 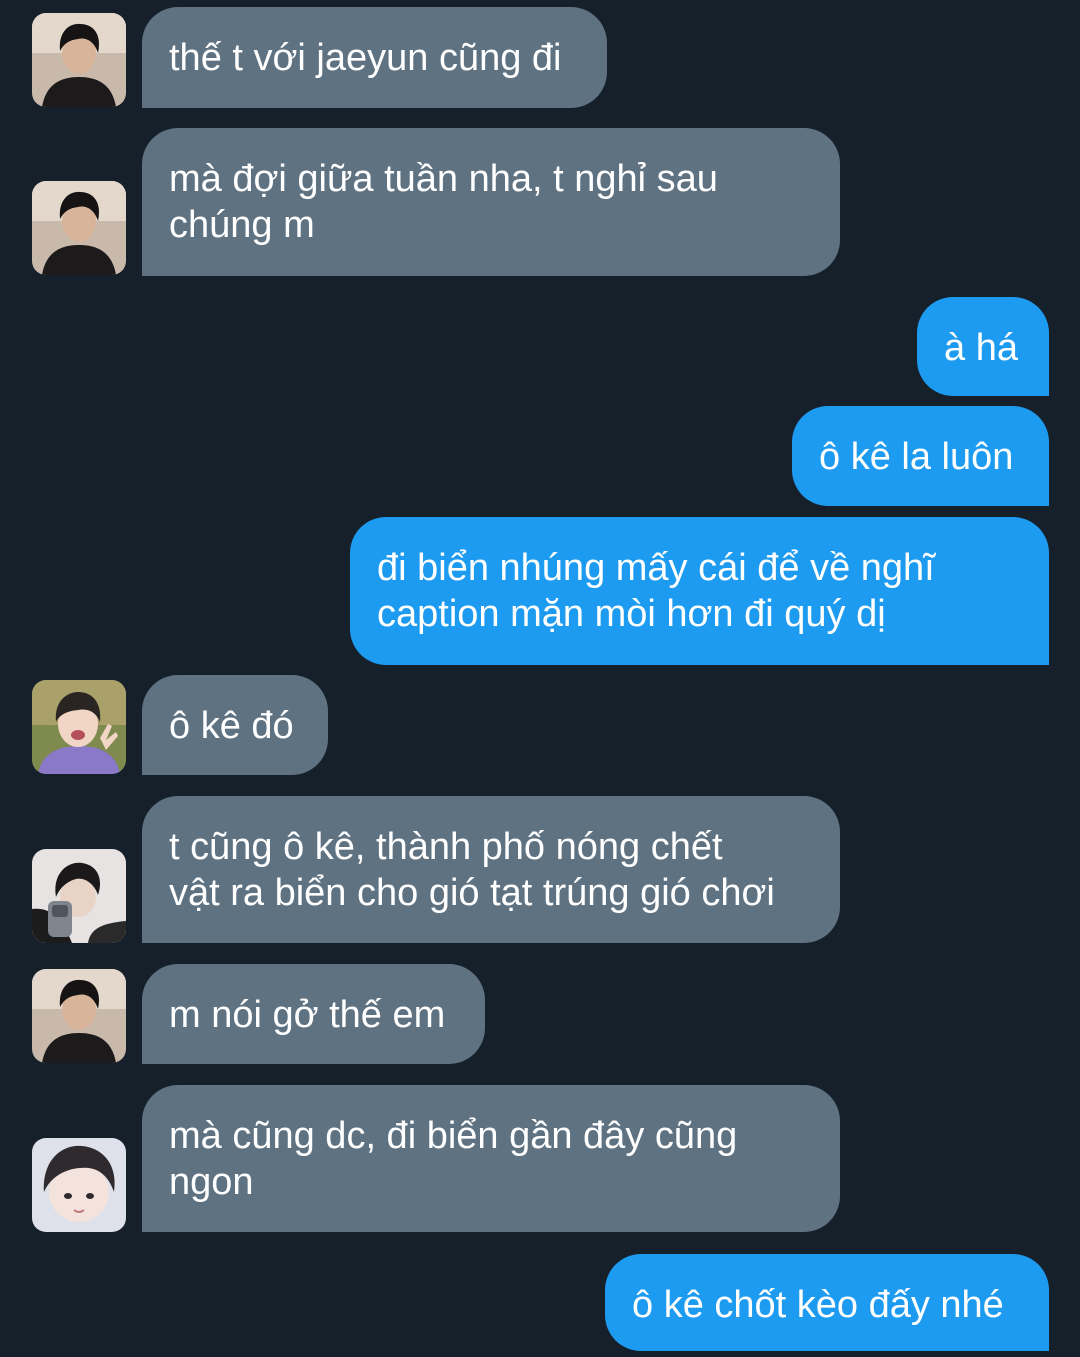 What do you see at coordinates (491, 1158) in the screenshot?
I see `message-bubble-incoming: mà cũng dc, đi biển gần đây cũng ngon` at bounding box center [491, 1158].